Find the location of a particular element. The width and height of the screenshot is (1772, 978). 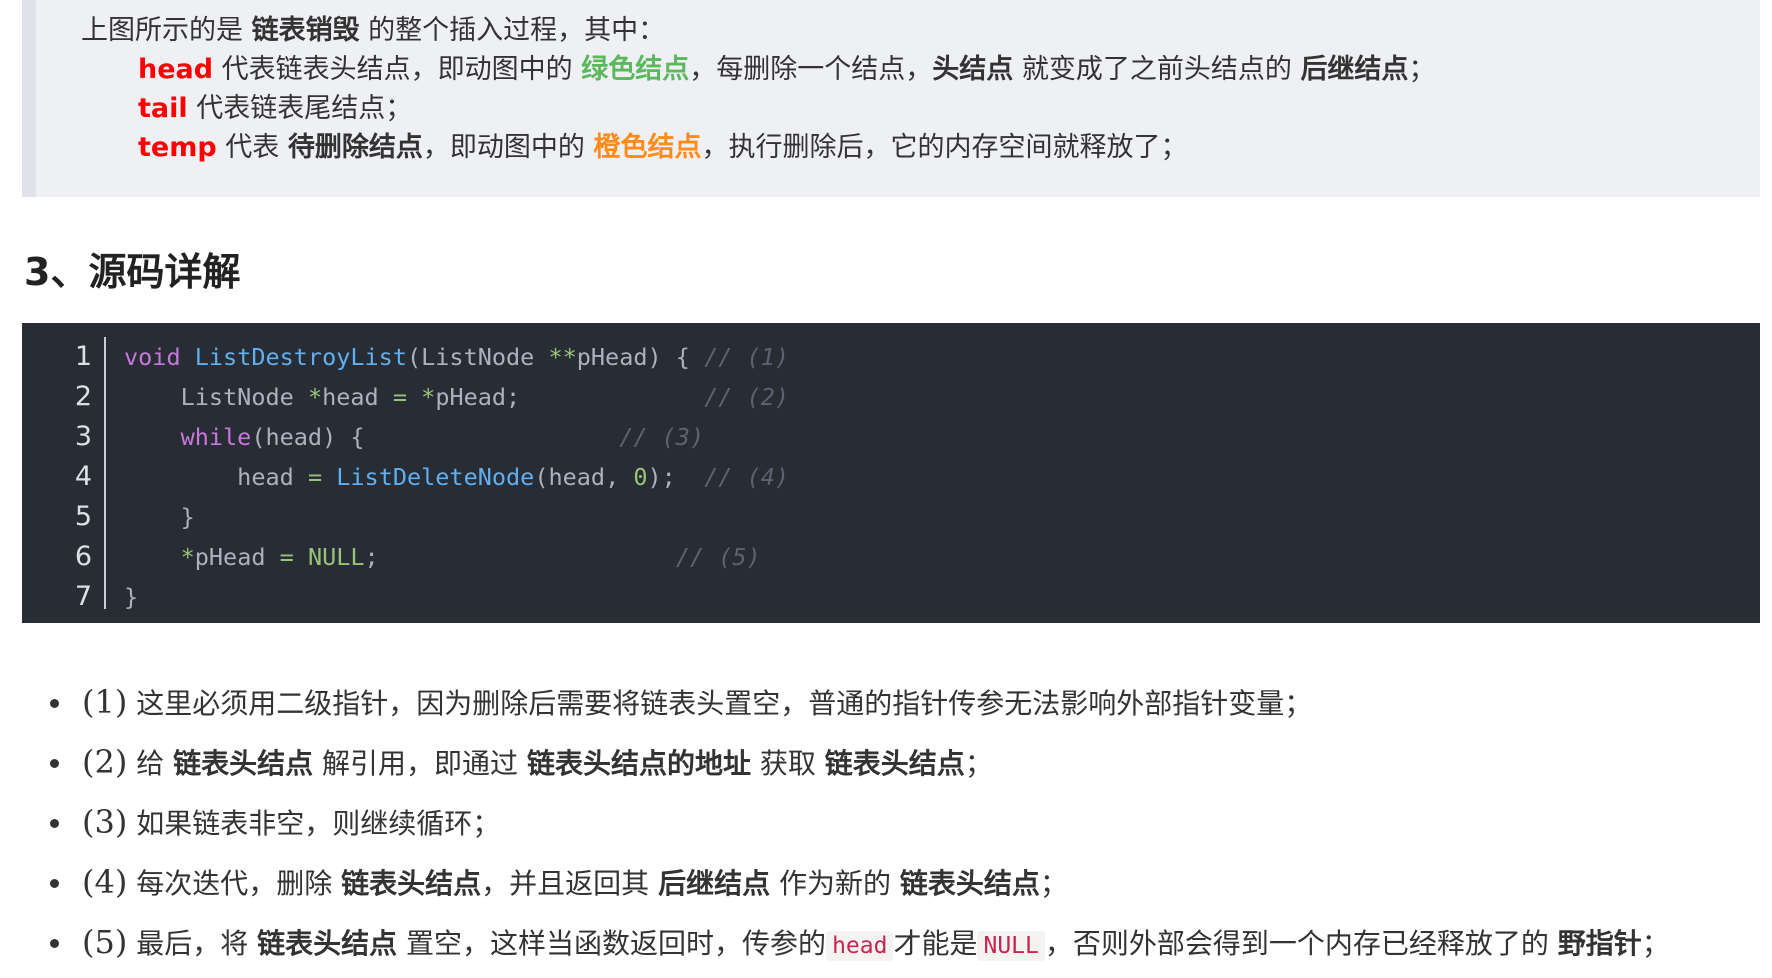

line-number: 1 is located at coordinates (83, 356).